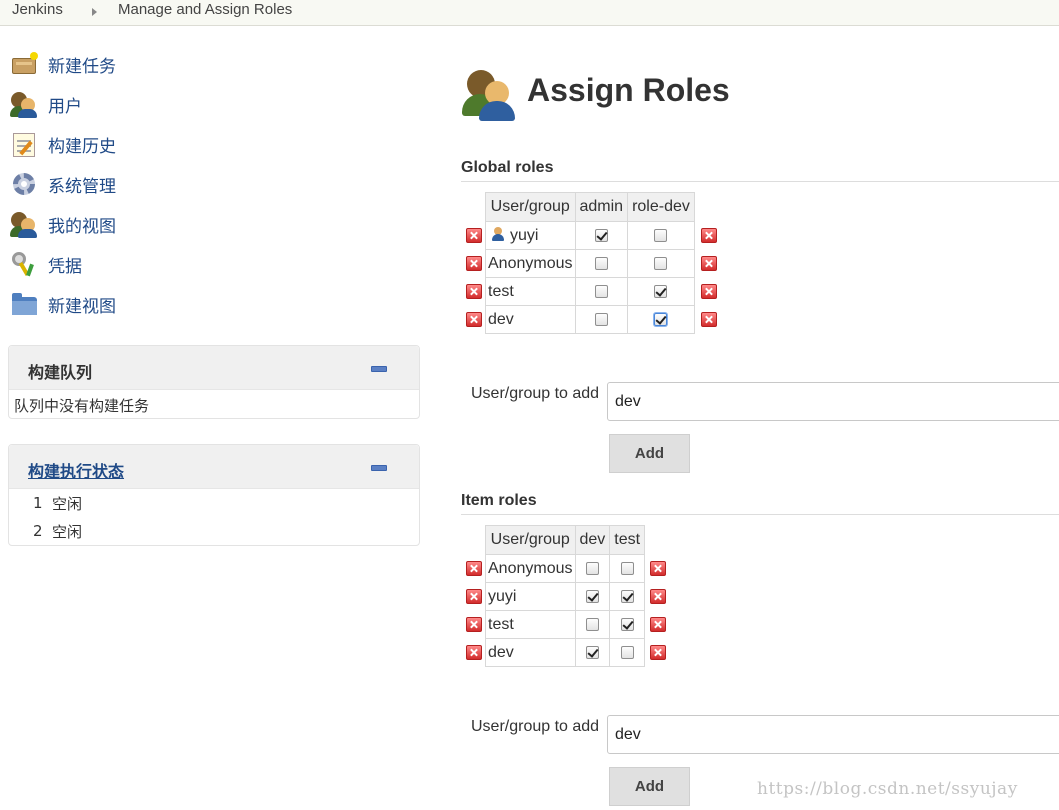  Describe the element at coordinates (535, 393) in the screenshot. I see `global-add-label: User/group to add` at that location.